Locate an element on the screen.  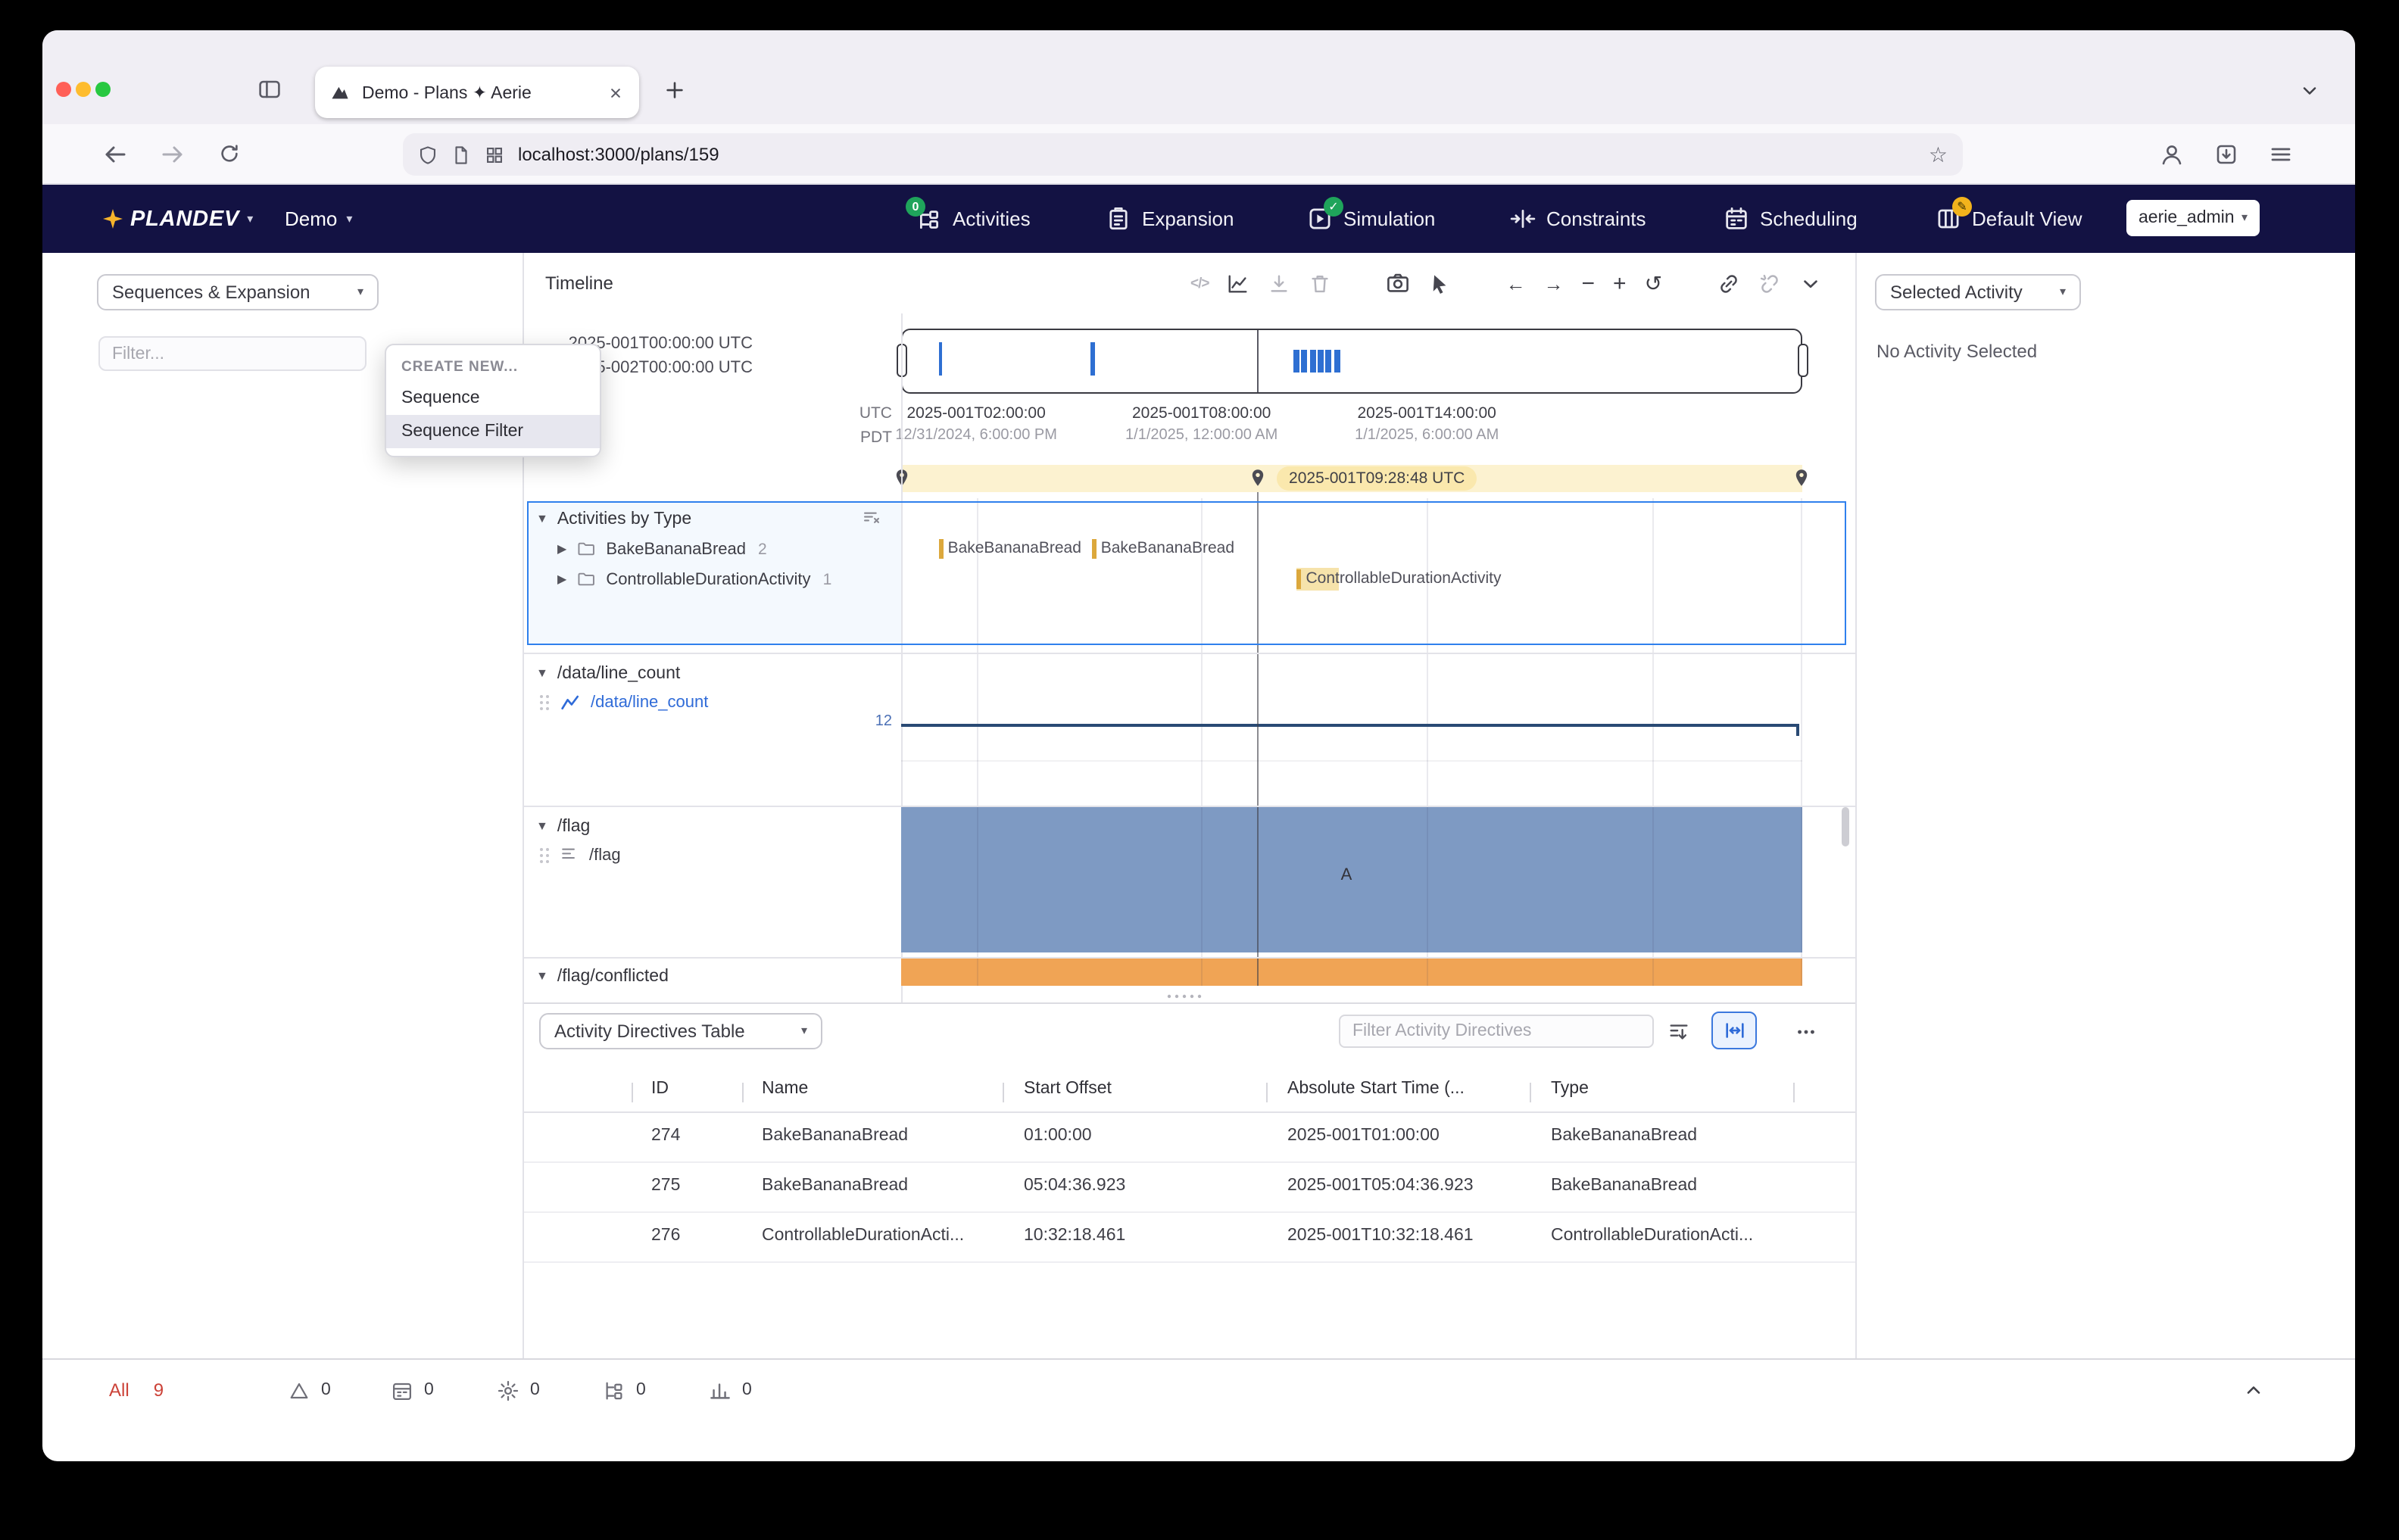
trash-icon is located at coordinates (1321, 283).